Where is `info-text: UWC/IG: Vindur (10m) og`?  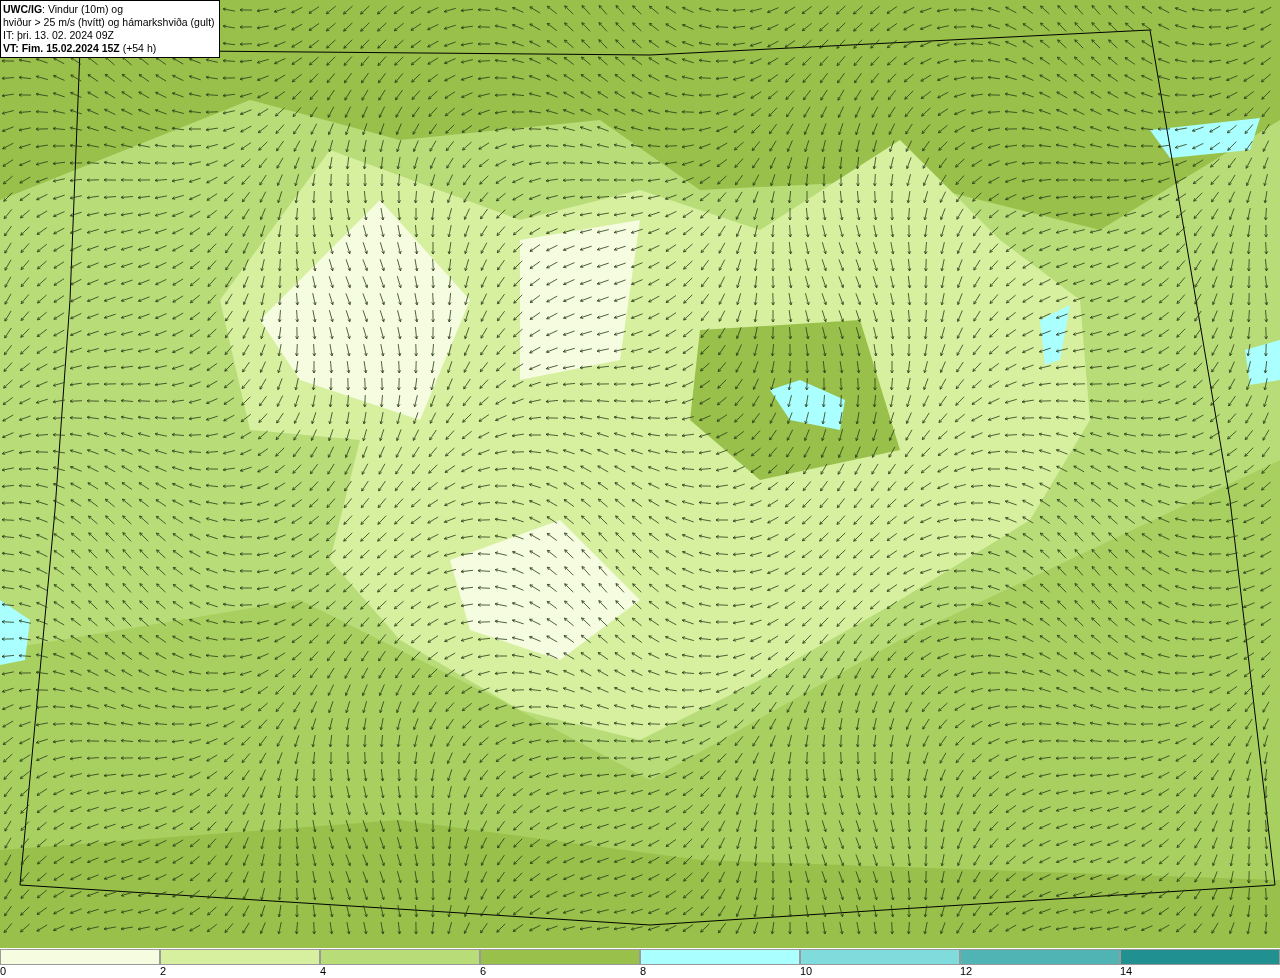
info-text: UWC/IG: Vindur (10m) og is located at coordinates (63, 9).